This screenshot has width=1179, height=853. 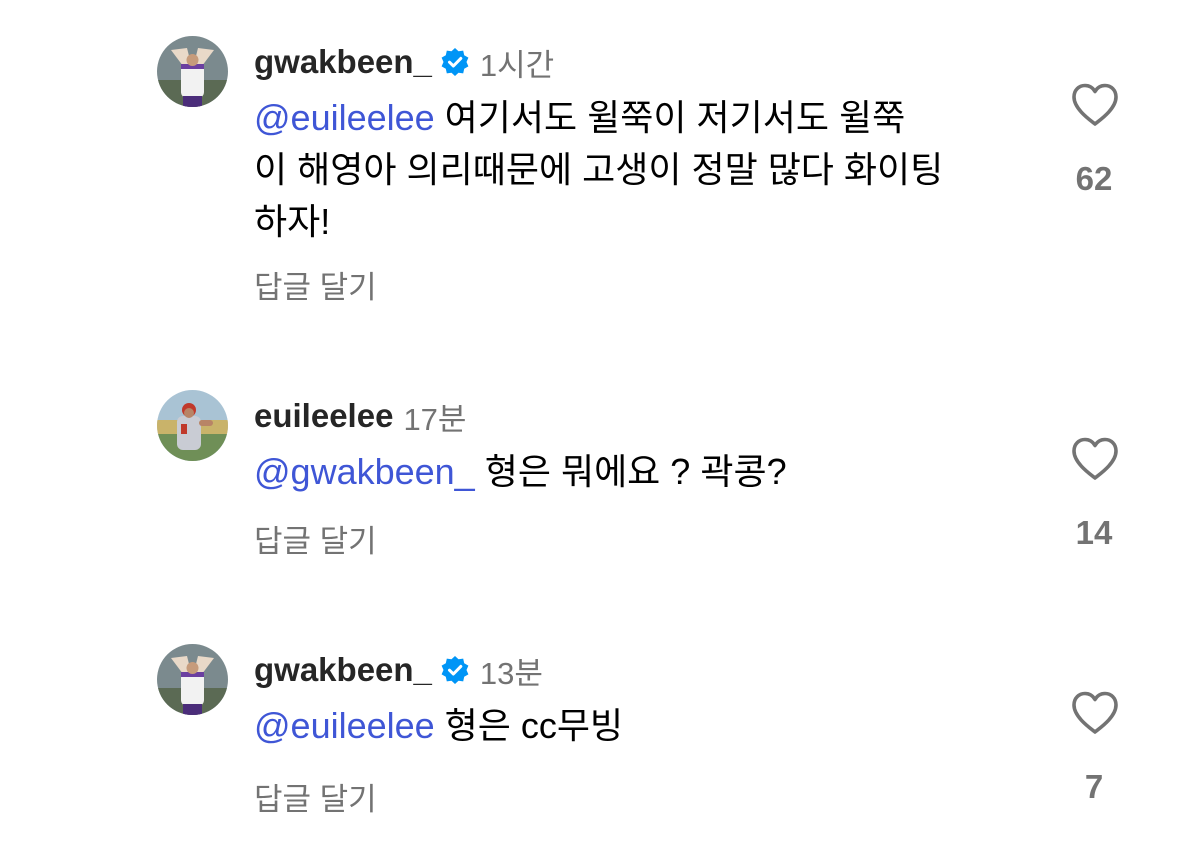 I want to click on comment-body: 여기서도 윌쭉이 저기서도 윌쭉, so click(x=670, y=117).